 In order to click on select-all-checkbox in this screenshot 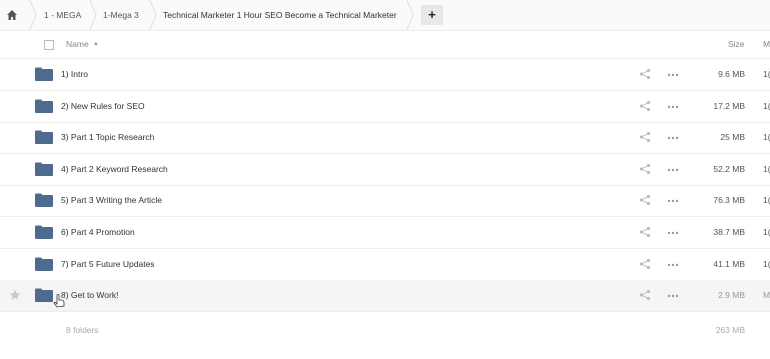, I will do `click(49, 45)`.